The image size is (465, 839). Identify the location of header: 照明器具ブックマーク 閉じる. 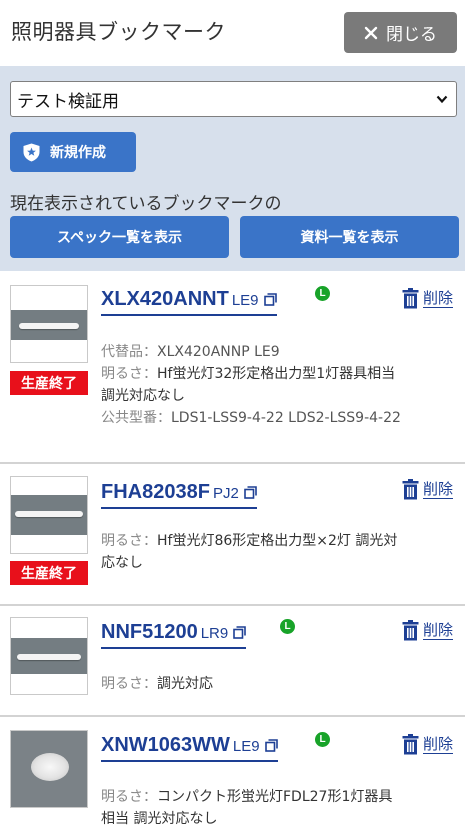
(232, 33).